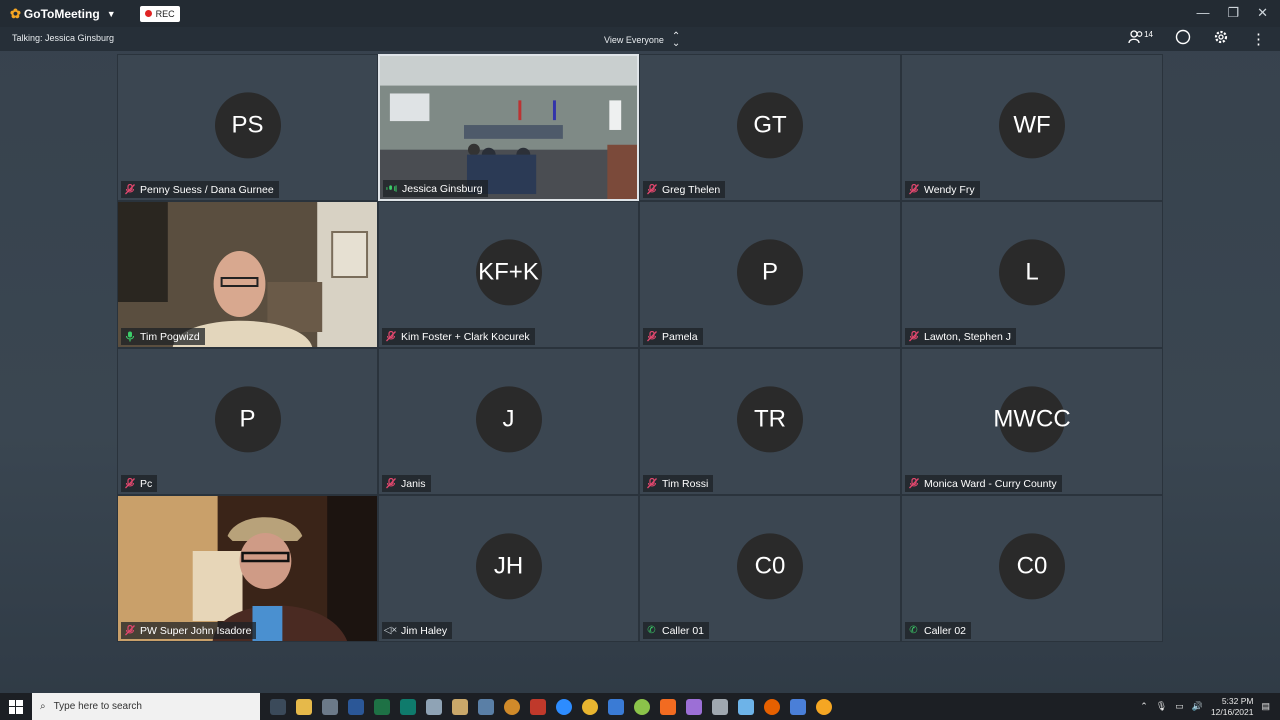 Image resolution: width=1280 pixels, height=720 pixels. What do you see at coordinates (304, 706) in the screenshot?
I see `file-explorer-icon` at bounding box center [304, 706].